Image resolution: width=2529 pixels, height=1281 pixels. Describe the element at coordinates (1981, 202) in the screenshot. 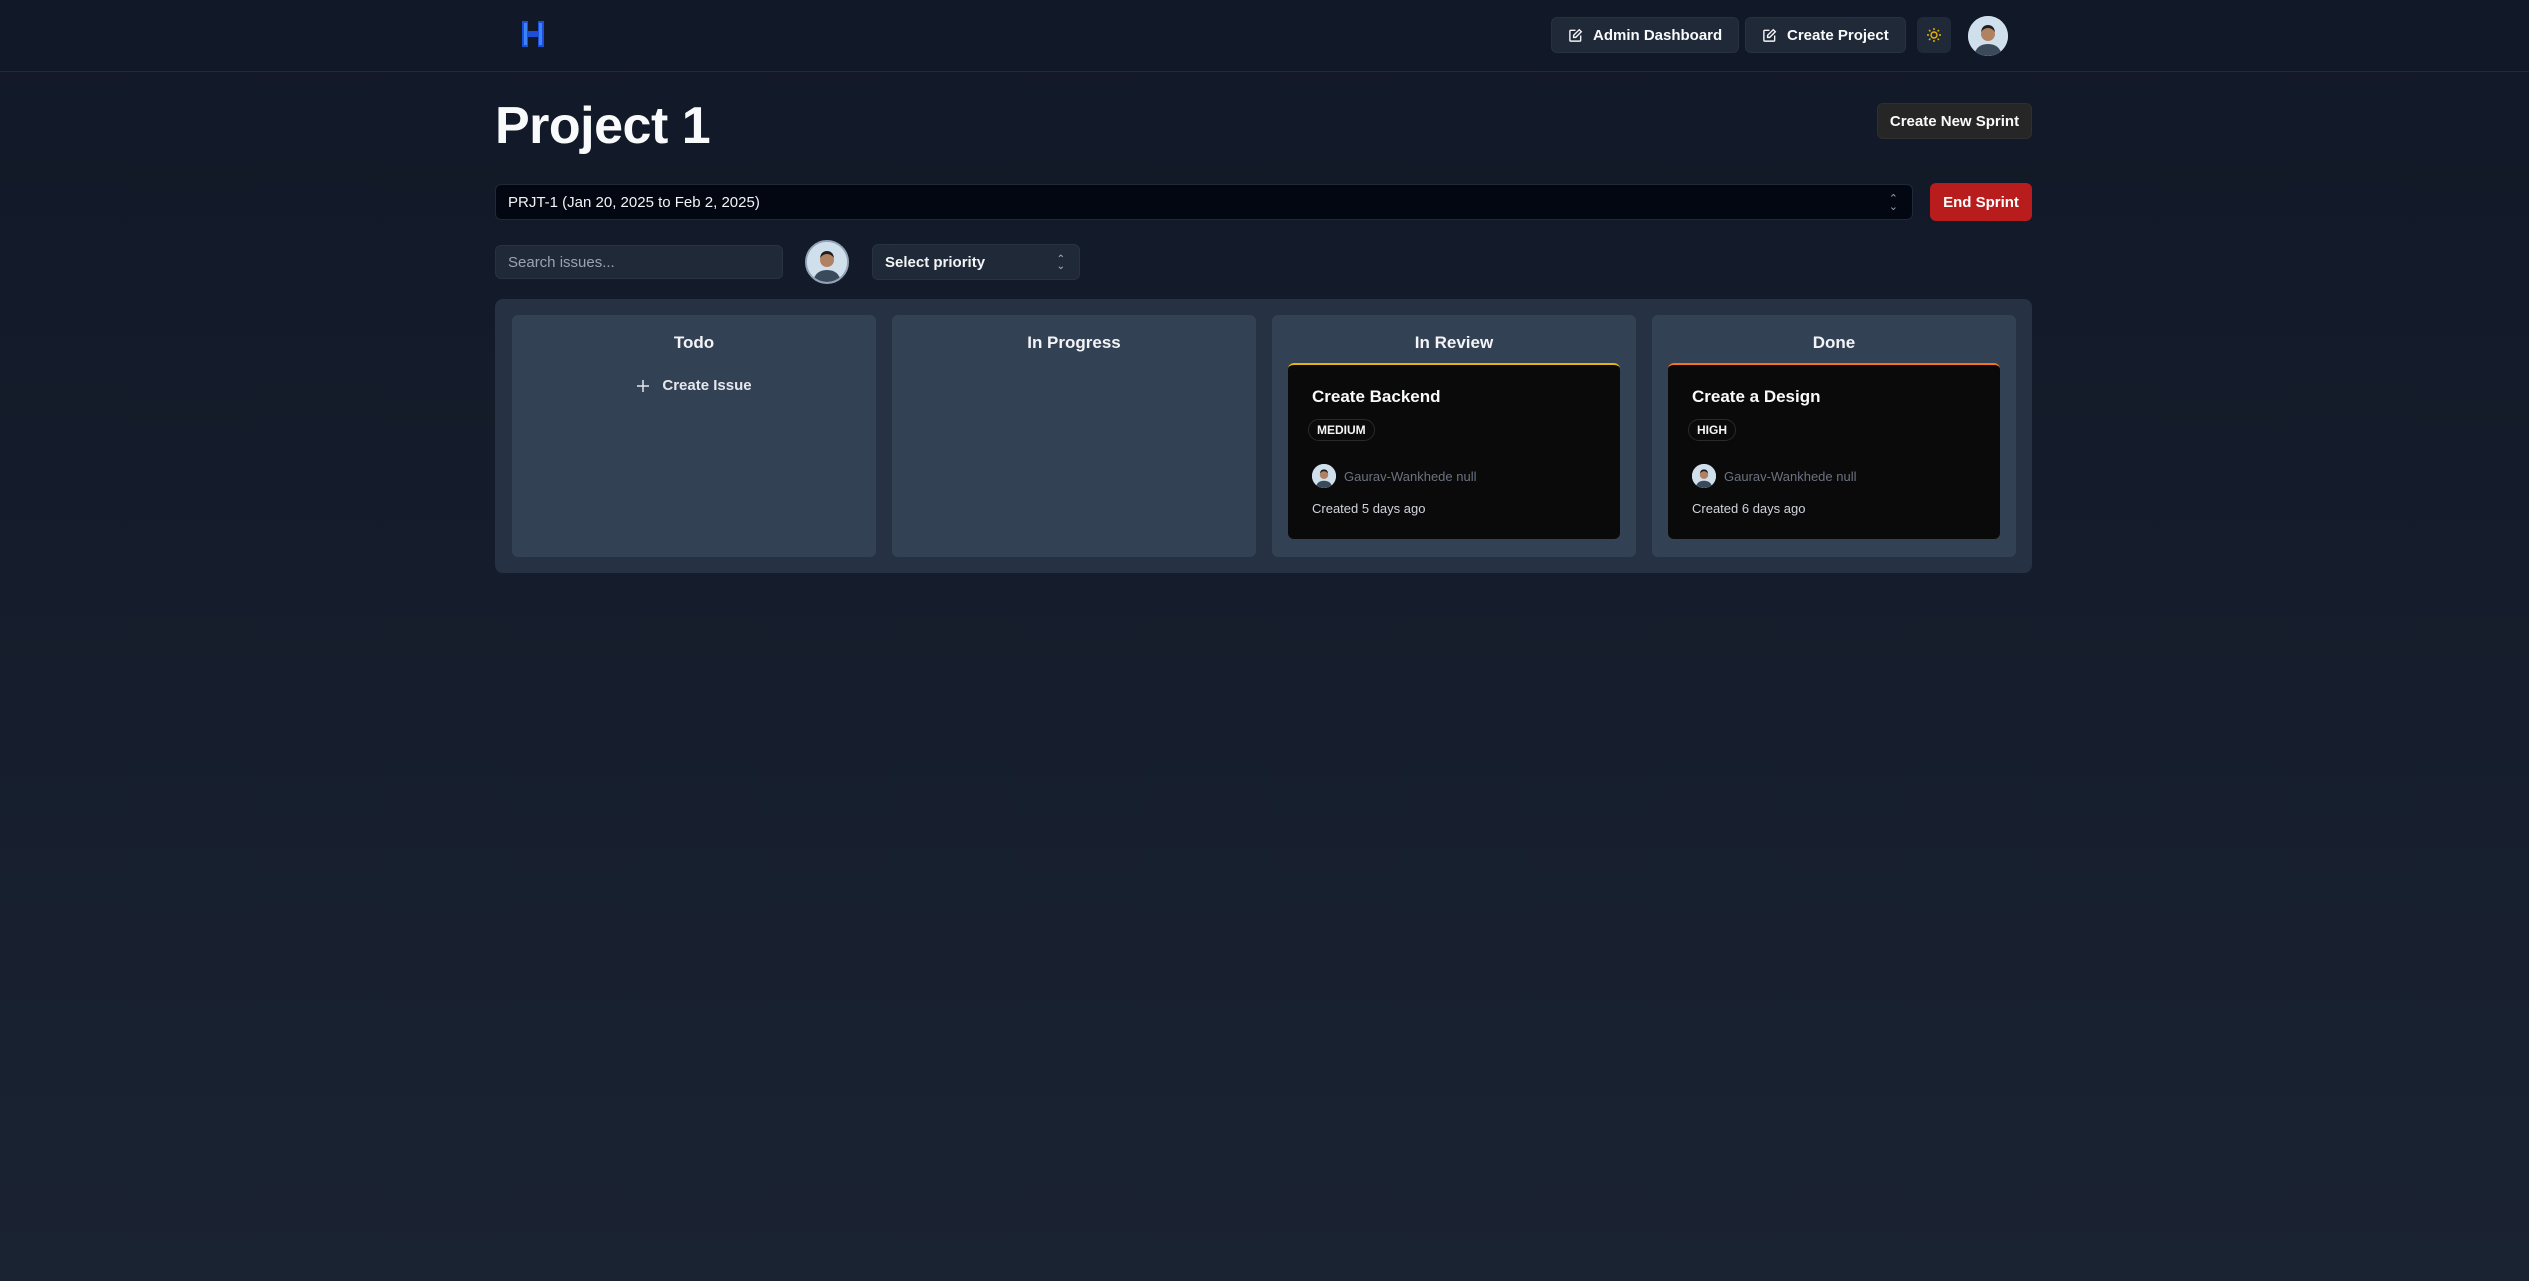

I see `end-sprint-button: End Sprint` at that location.